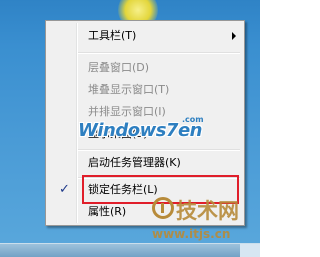 The width and height of the screenshot is (320, 257). I want to click on checkmark-icon: ✓, so click(64, 189).